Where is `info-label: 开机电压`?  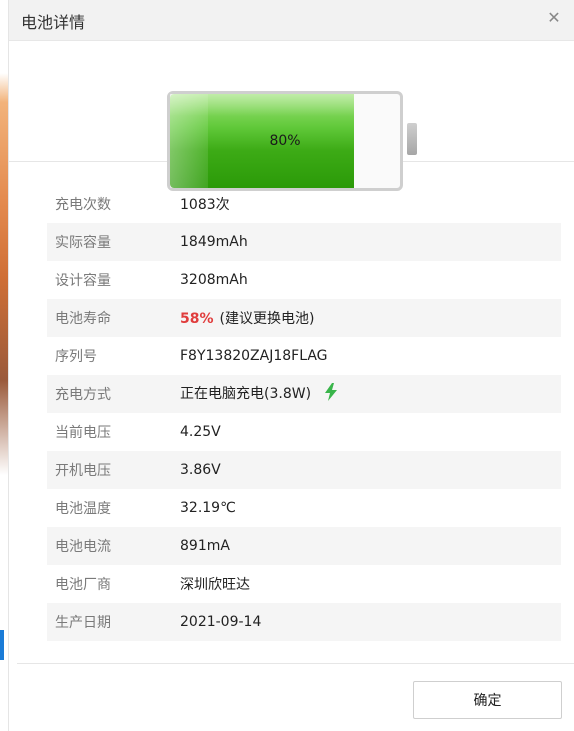
info-label: 开机电压 is located at coordinates (83, 471).